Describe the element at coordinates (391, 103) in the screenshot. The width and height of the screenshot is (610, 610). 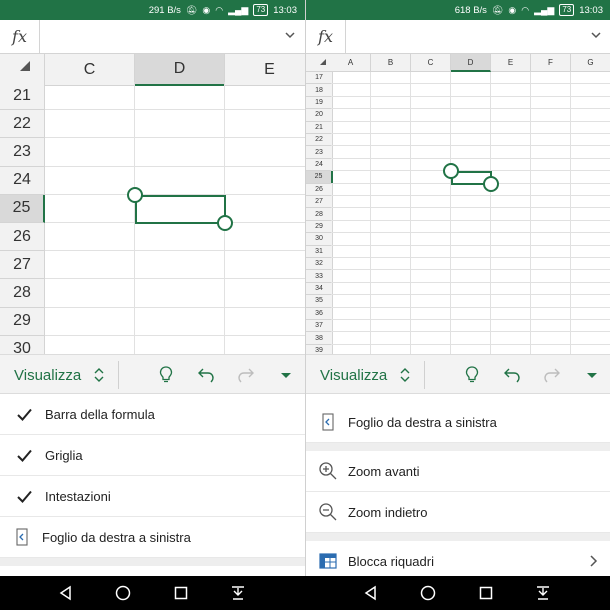
I see `cell-b19` at that location.